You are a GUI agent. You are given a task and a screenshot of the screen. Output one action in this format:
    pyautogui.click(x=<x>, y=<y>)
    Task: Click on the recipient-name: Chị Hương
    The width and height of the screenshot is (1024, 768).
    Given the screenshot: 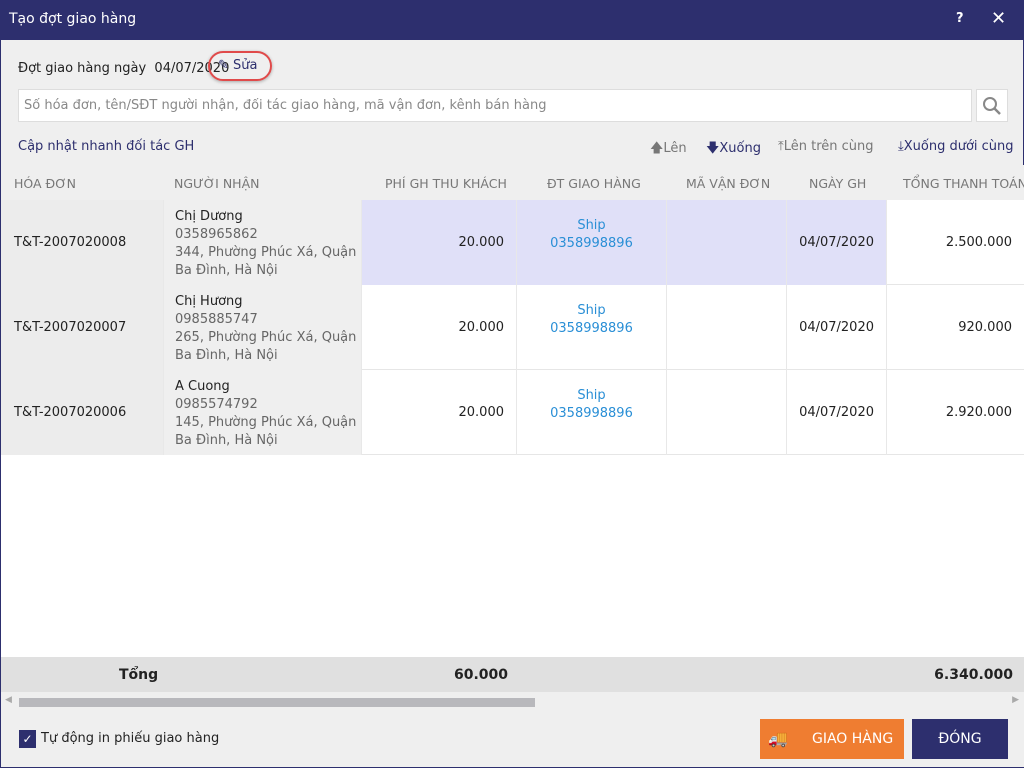 What is the action you would take?
    pyautogui.click(x=209, y=301)
    